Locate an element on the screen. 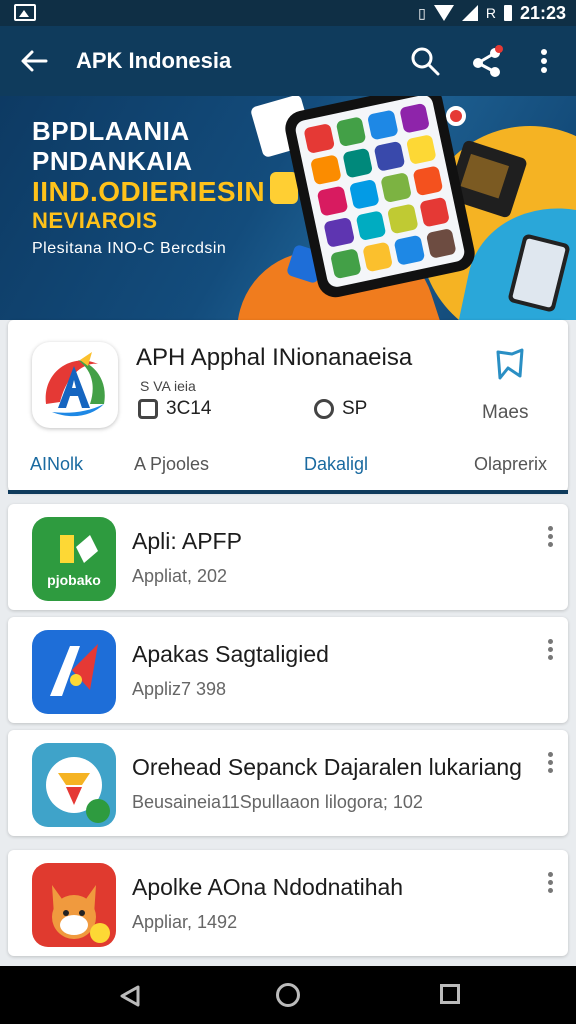 The image size is (576, 1024). gallery-notification-icon is located at coordinates (25, 12).